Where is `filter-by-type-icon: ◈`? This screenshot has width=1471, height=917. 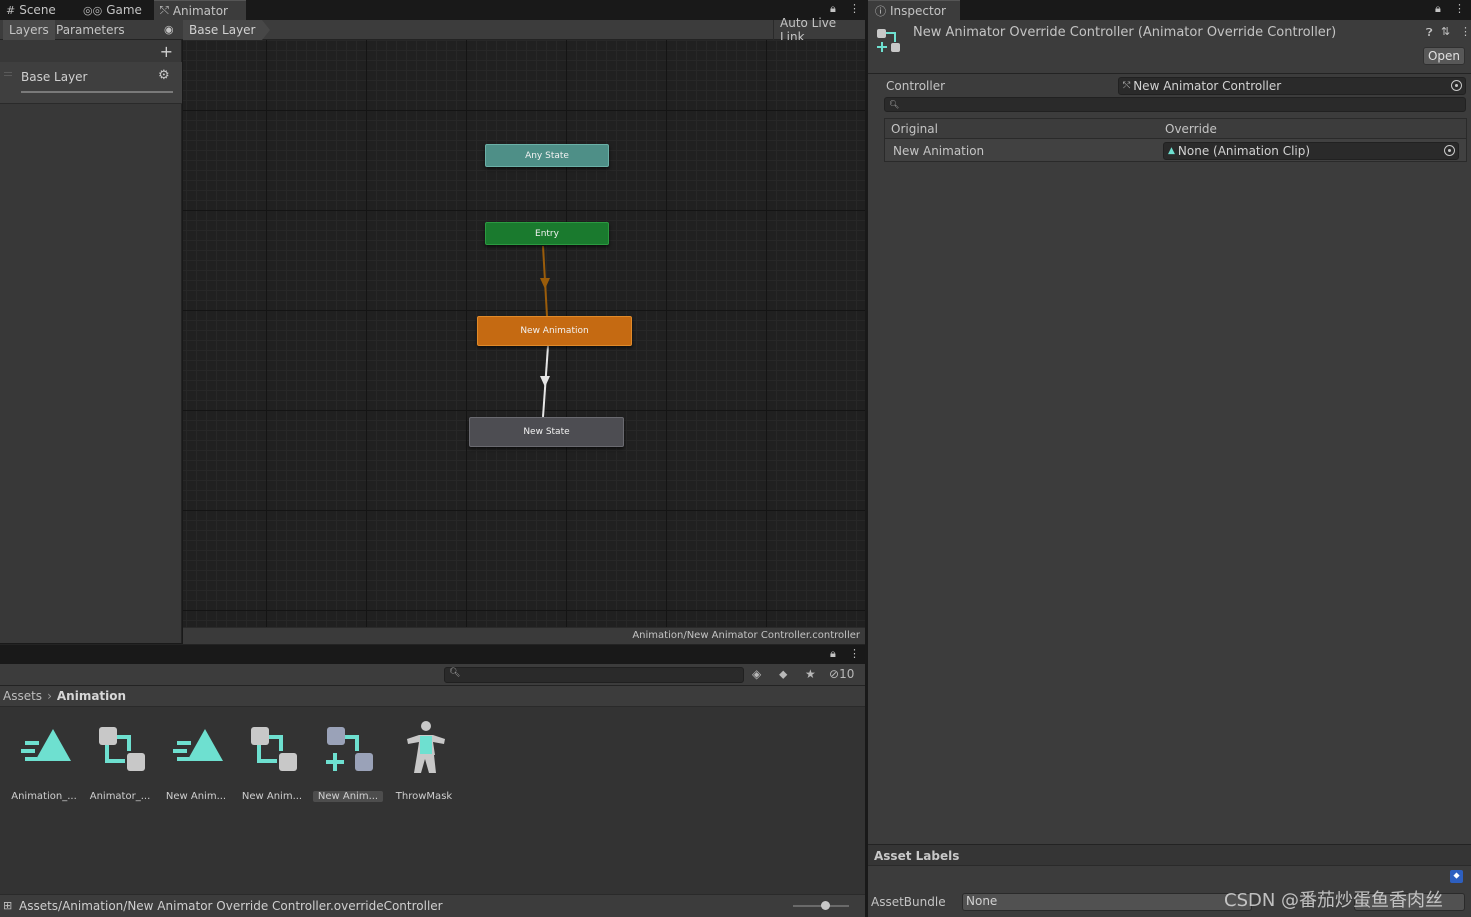 filter-by-type-icon: ◈ is located at coordinates (756, 674).